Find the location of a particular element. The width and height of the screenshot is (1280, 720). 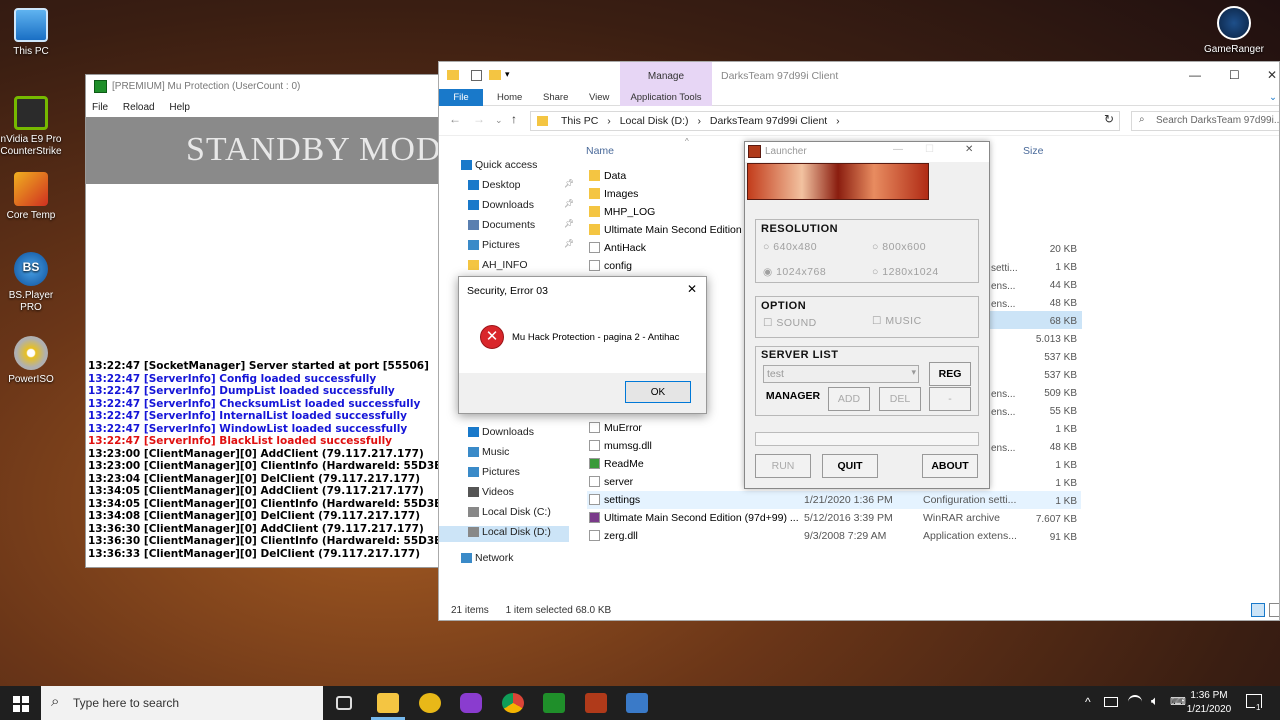

sidebar-item-network: Network is located at coordinates (487, 558).